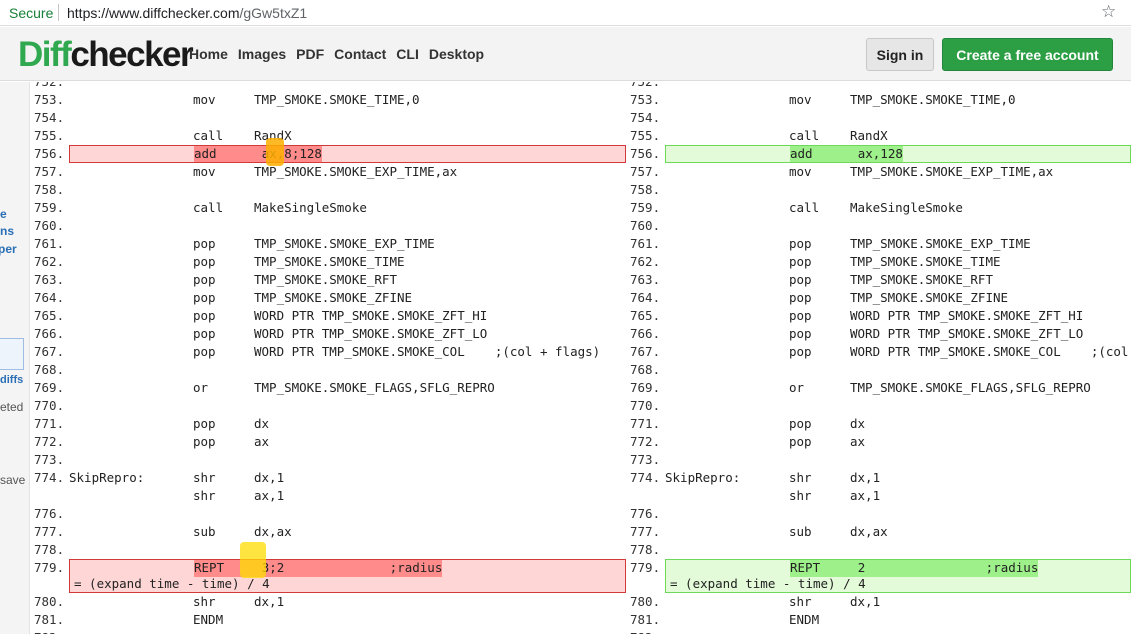 This screenshot has height=634, width=1131. Describe the element at coordinates (49, 171) in the screenshot. I see `line-number: 757.` at that location.